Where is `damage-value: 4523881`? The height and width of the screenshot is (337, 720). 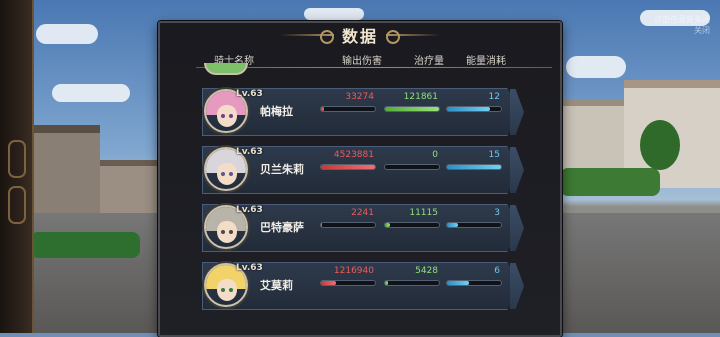 damage-value: 4523881 is located at coordinates (353, 155).